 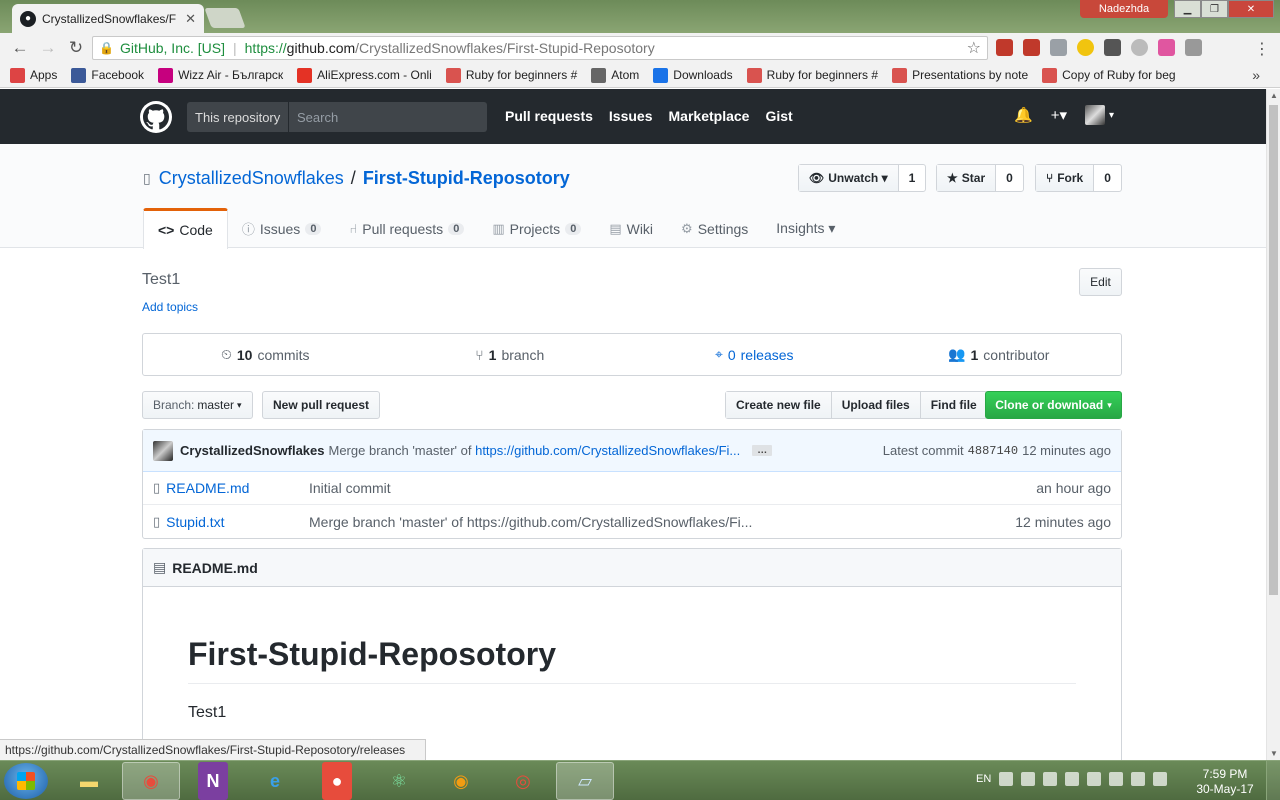 I want to click on github-logo-icon, so click(x=156, y=117).